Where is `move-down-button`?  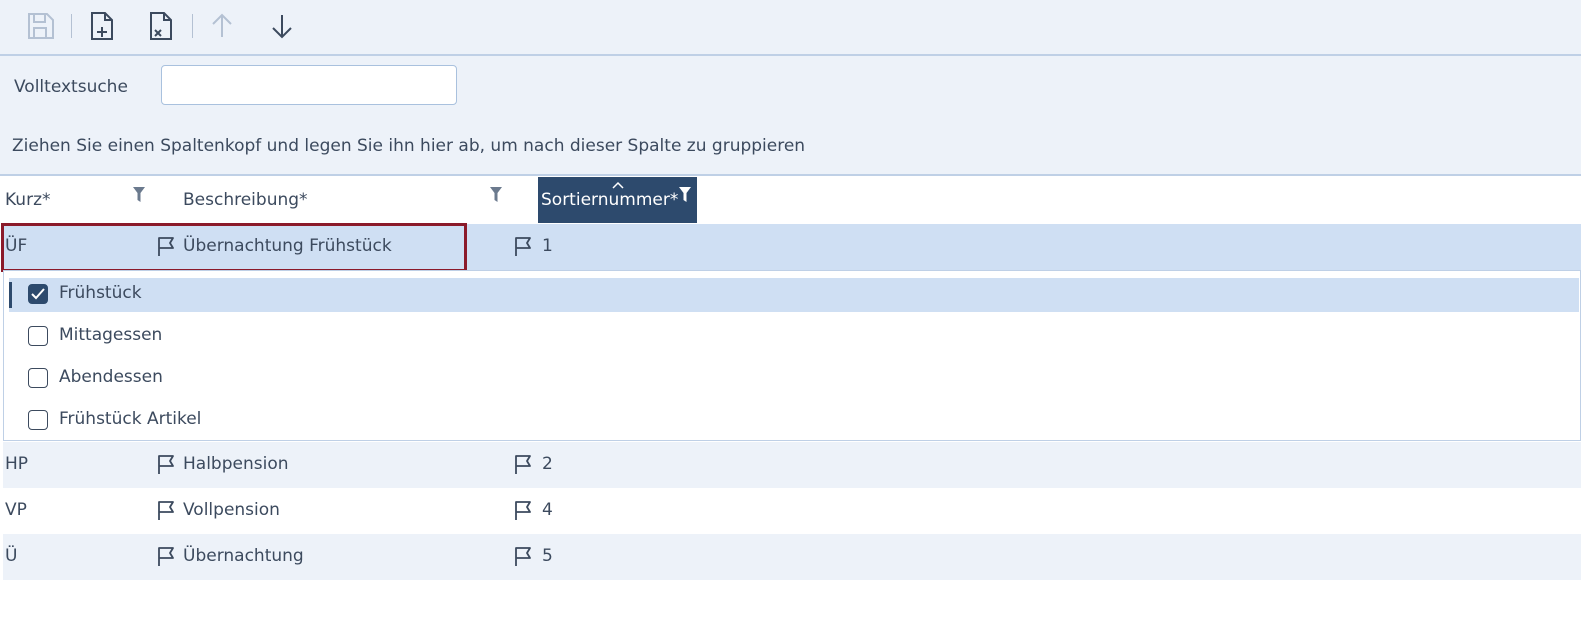 move-down-button is located at coordinates (282, 26).